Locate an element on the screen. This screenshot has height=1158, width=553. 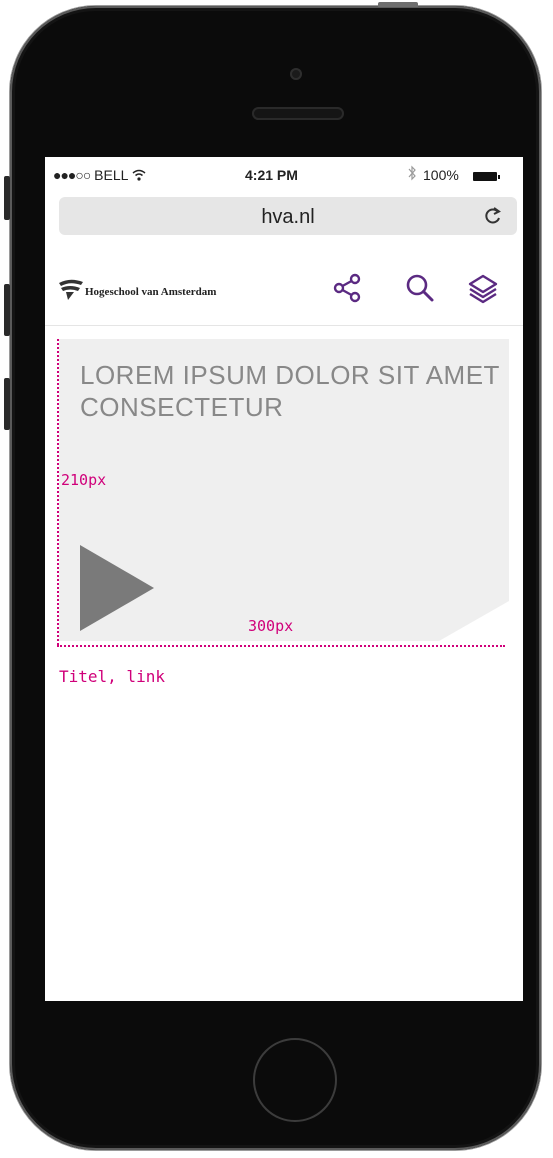
home-button is located at coordinates (295, 1080).